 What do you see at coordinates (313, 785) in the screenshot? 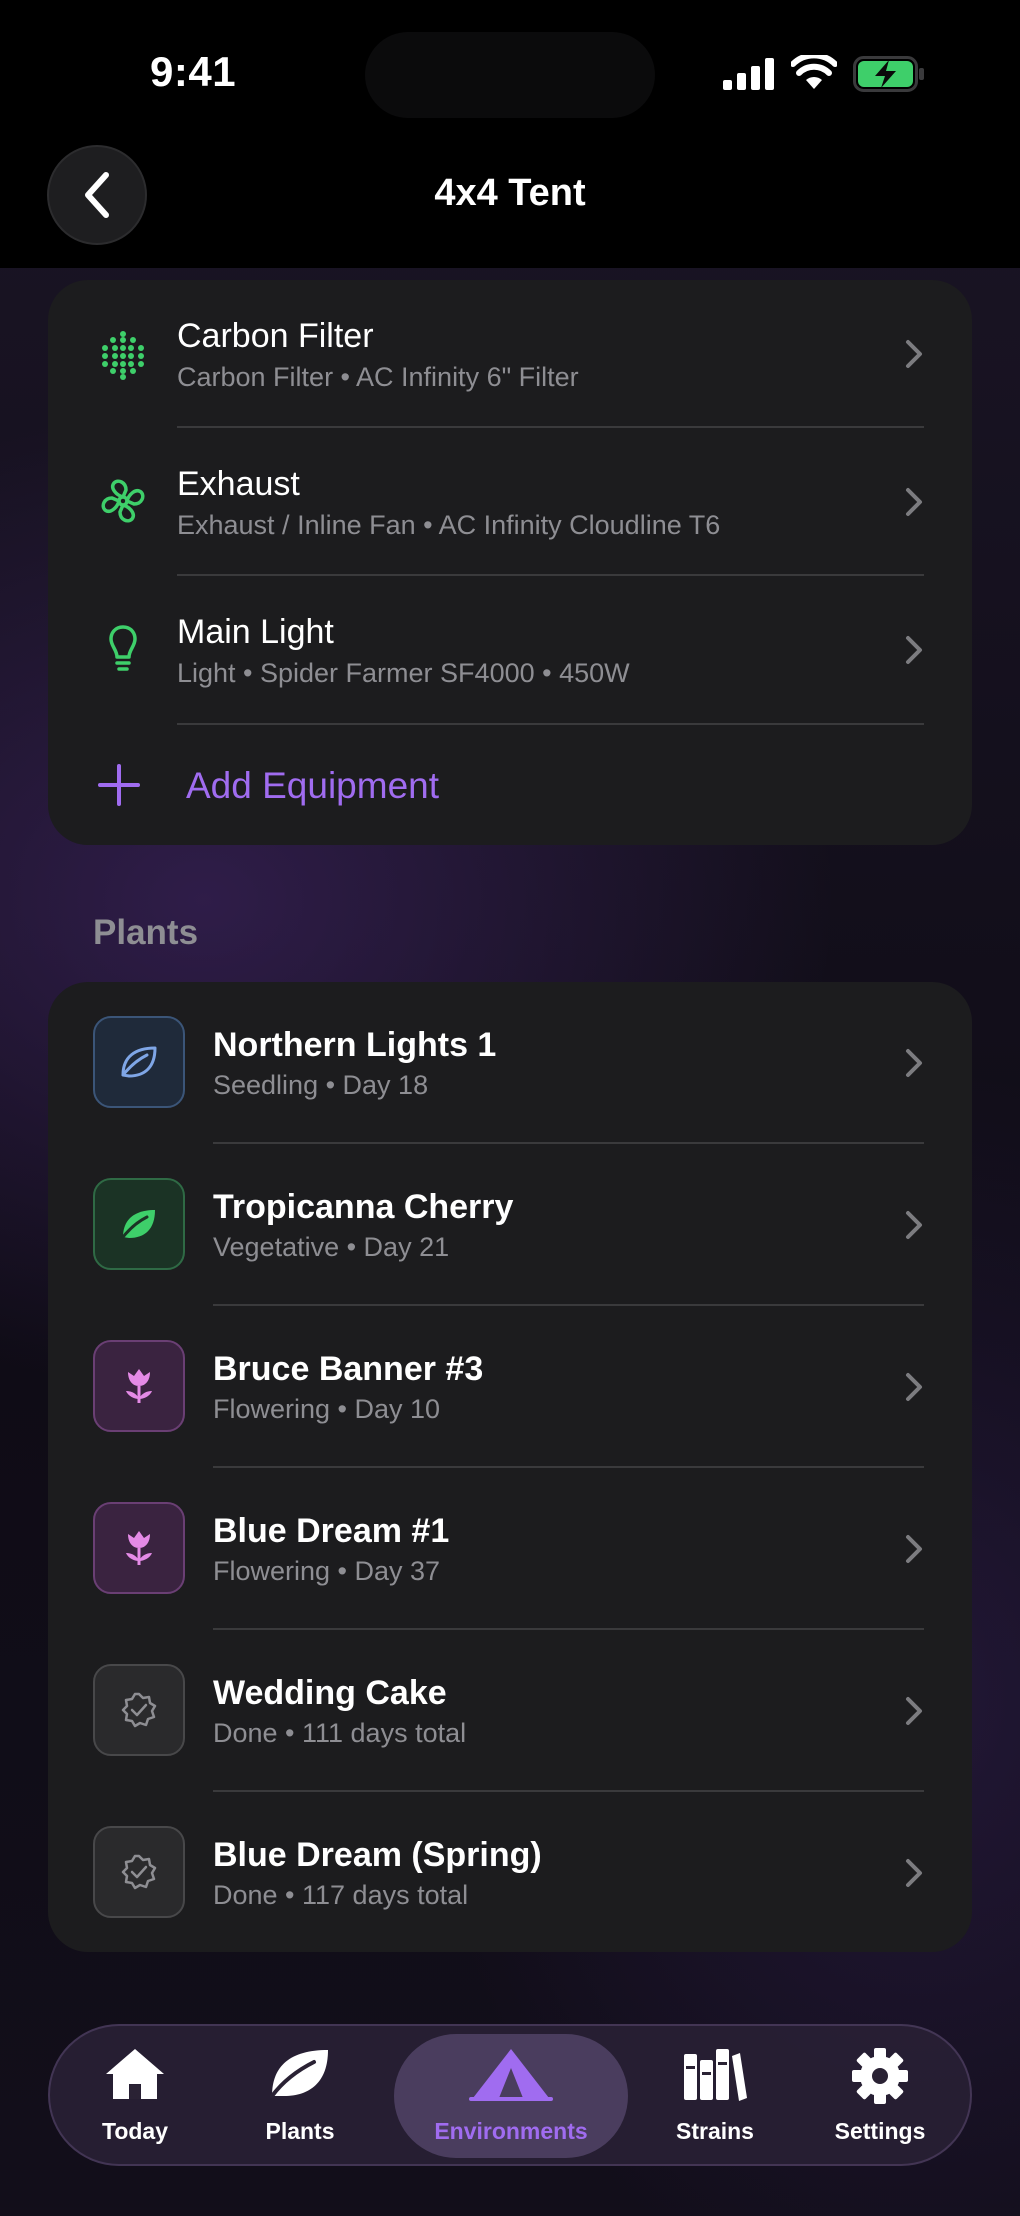
I see `add-equipment-label: Add Equipment` at bounding box center [313, 785].